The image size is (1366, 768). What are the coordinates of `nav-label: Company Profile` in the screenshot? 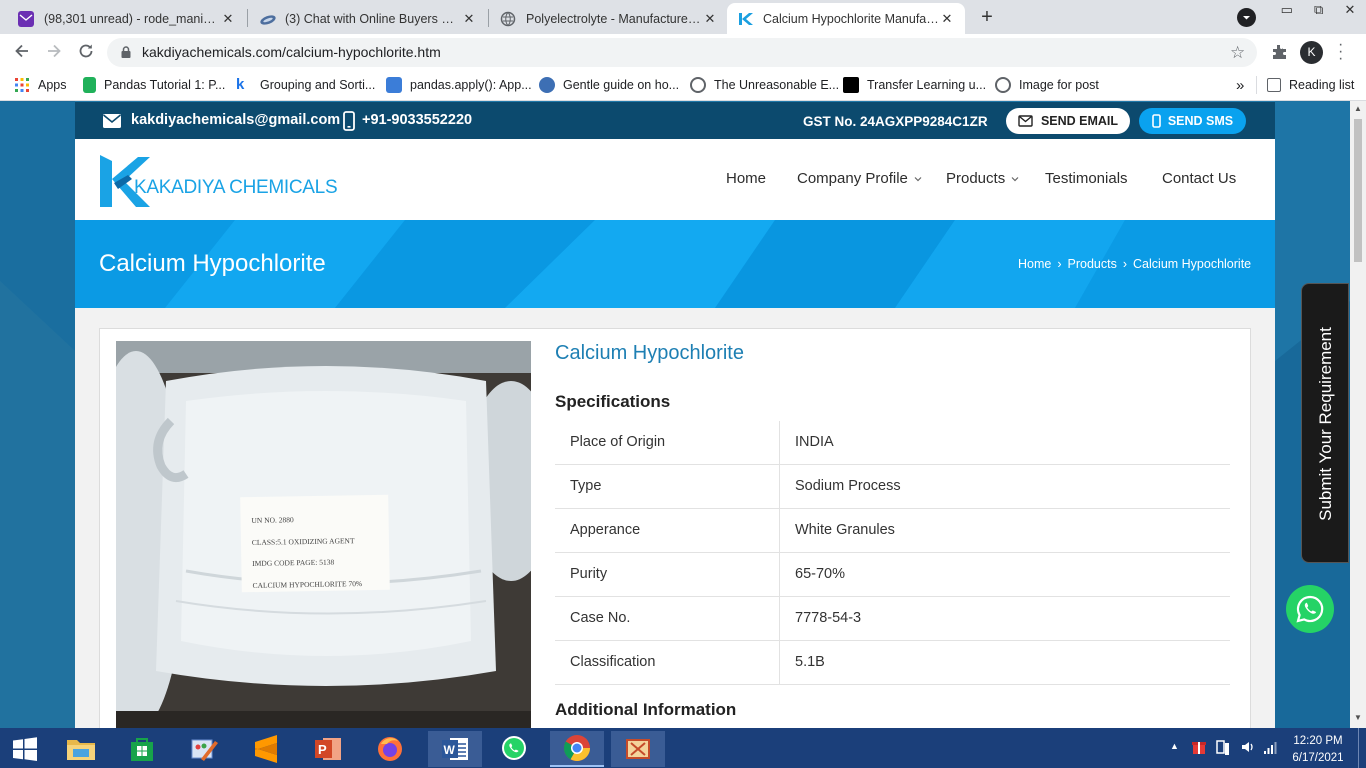 It's located at (852, 178).